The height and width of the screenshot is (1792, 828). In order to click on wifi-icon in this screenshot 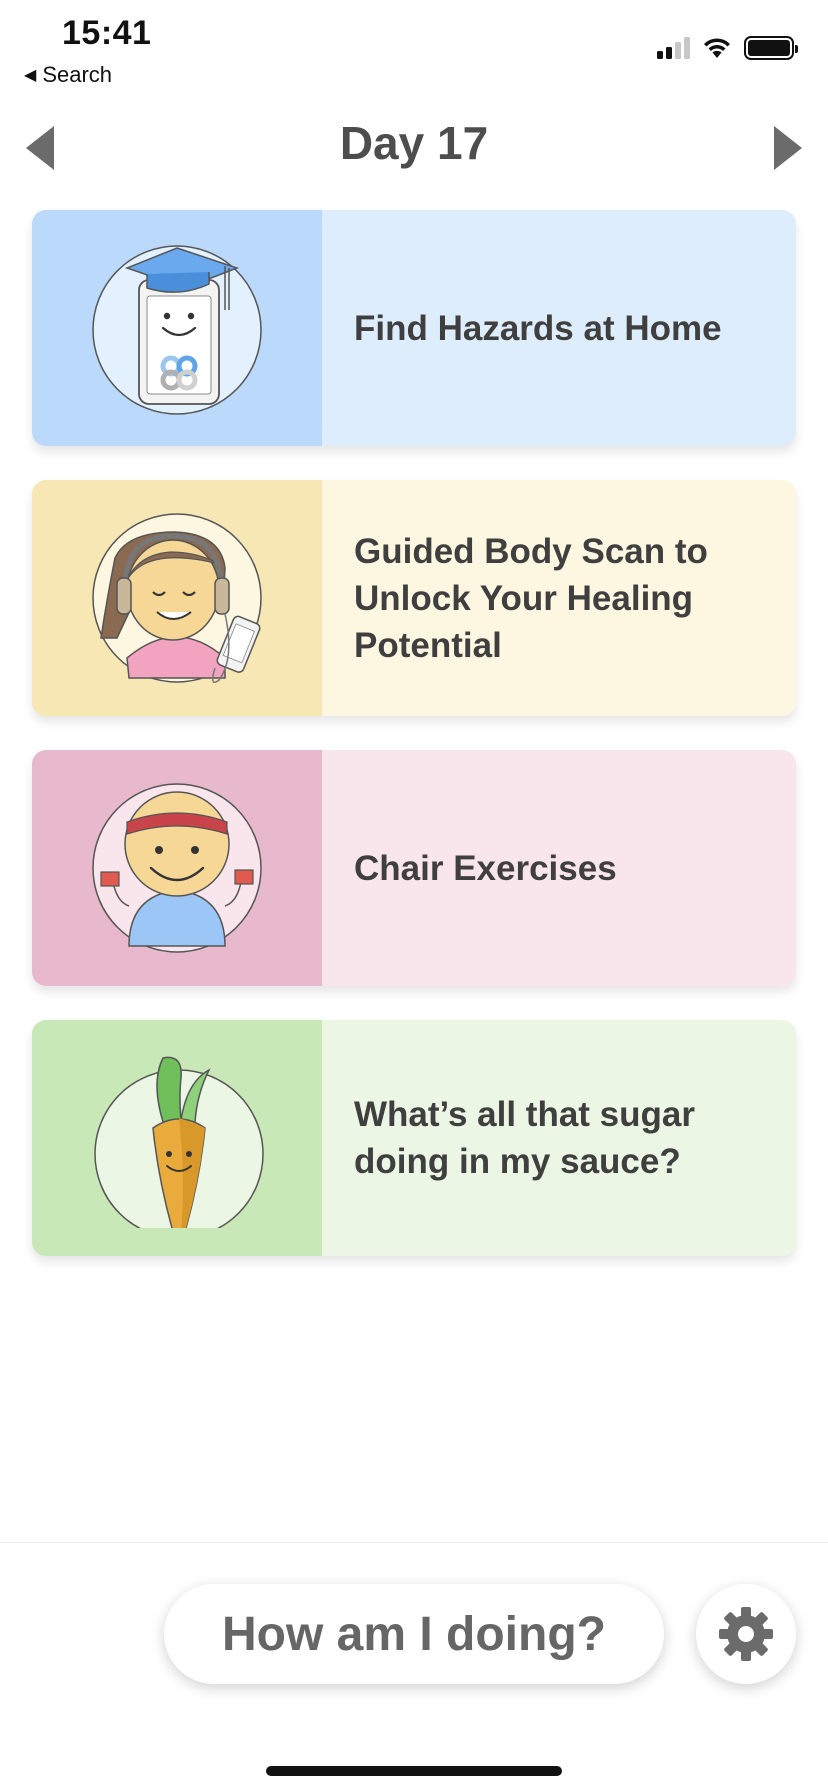, I will do `click(717, 48)`.